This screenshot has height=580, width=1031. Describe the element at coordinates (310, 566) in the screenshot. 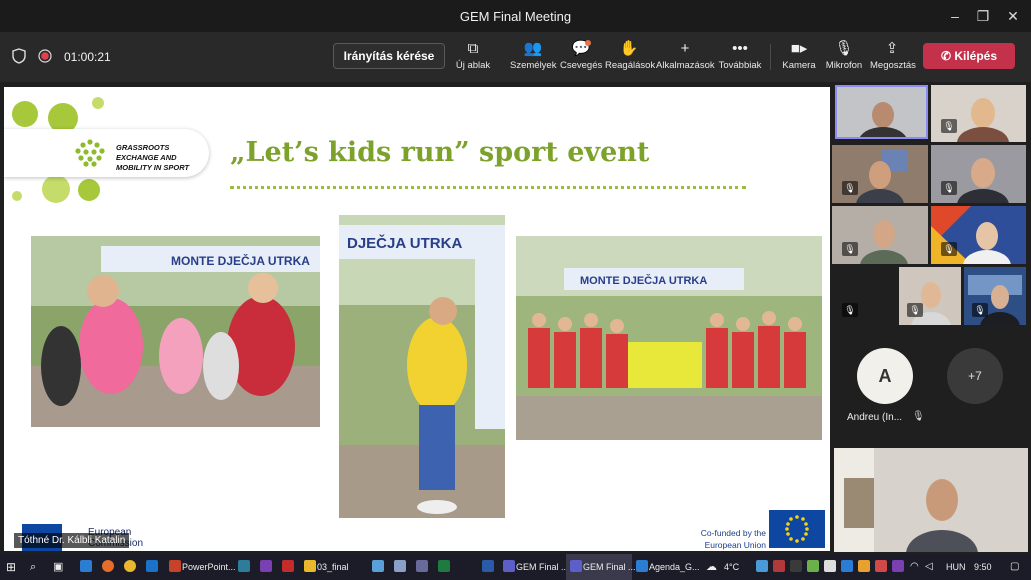

I see `folder-icon` at that location.